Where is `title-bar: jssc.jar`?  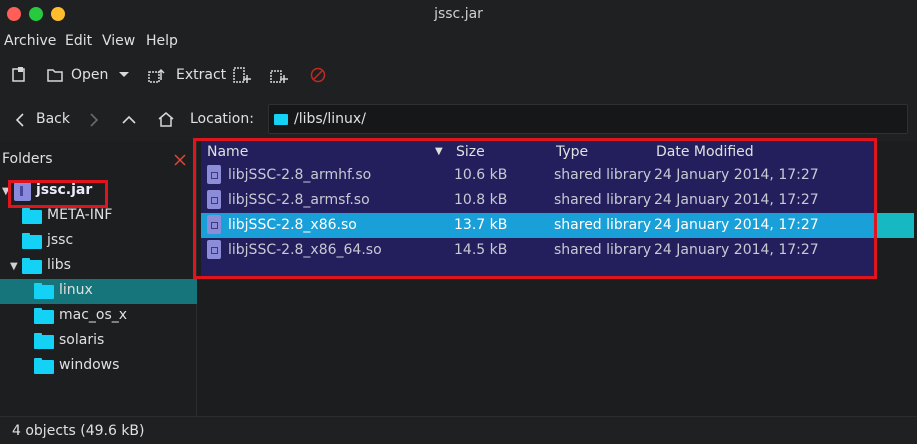
title-bar: jssc.jar is located at coordinates (458, 14).